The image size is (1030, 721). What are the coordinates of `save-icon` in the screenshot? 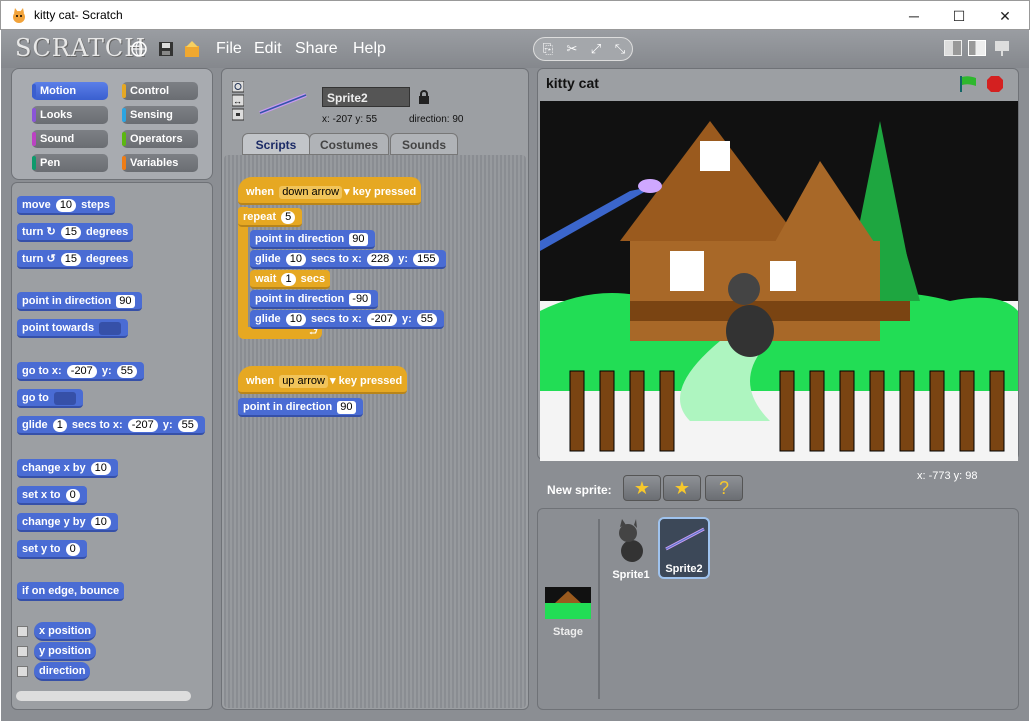 It's located at (166, 49).